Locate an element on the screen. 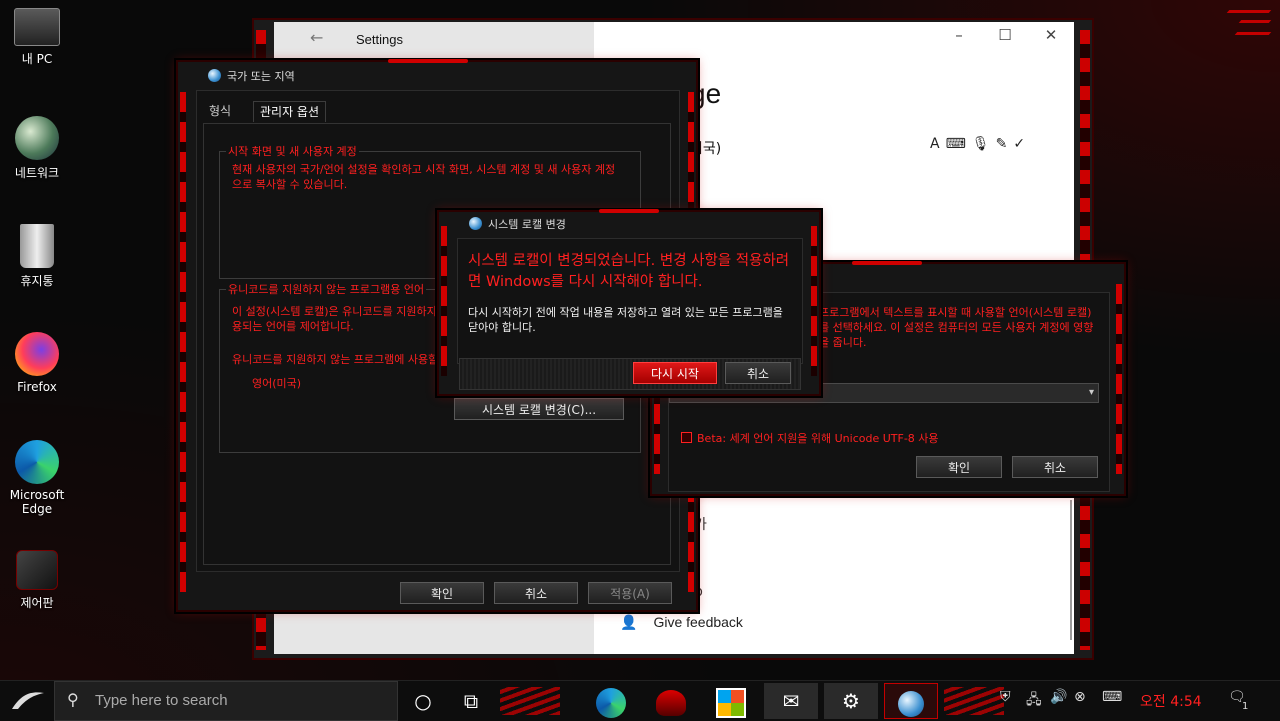  cortana-circle-icon: ○ is located at coordinates (423, 701).